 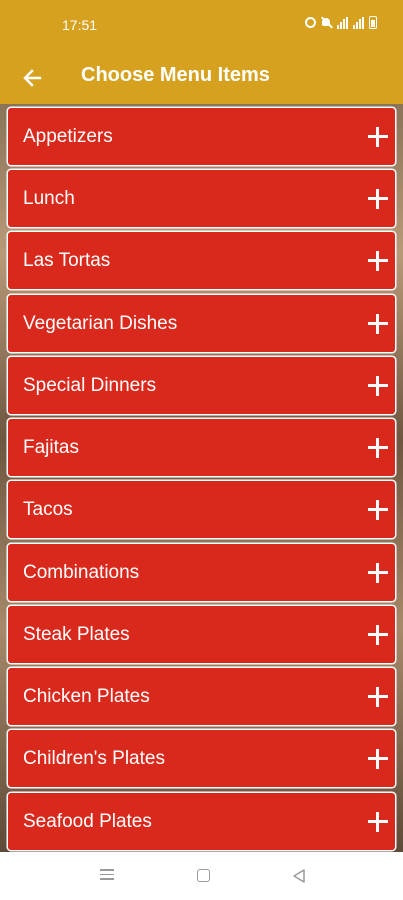 What do you see at coordinates (299, 876) in the screenshot?
I see `back-triangle-icon` at bounding box center [299, 876].